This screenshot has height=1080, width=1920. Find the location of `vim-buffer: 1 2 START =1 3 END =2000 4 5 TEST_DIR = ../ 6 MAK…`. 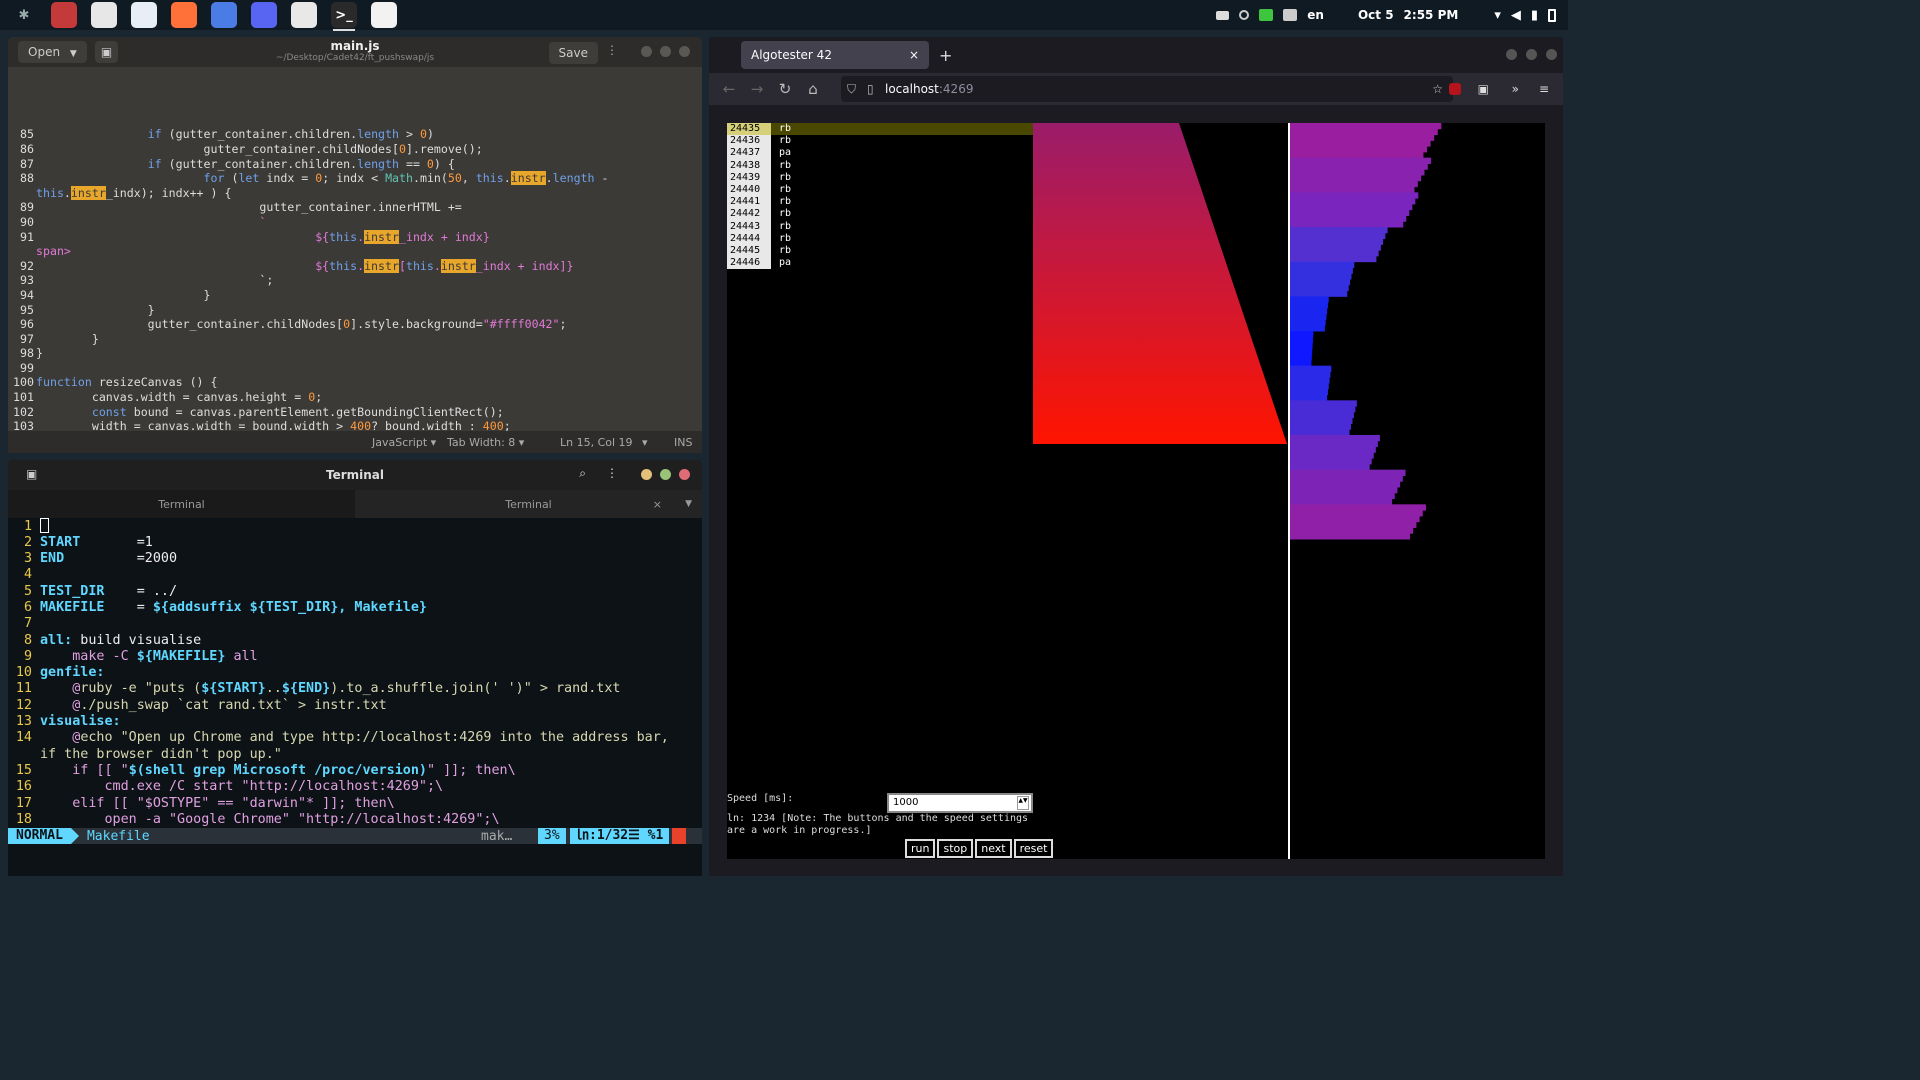

vim-buffer: 1 2 START =1 3 END =2000 4 5 TEST_DIR = ../ 6 MAK… is located at coordinates (355, 673).